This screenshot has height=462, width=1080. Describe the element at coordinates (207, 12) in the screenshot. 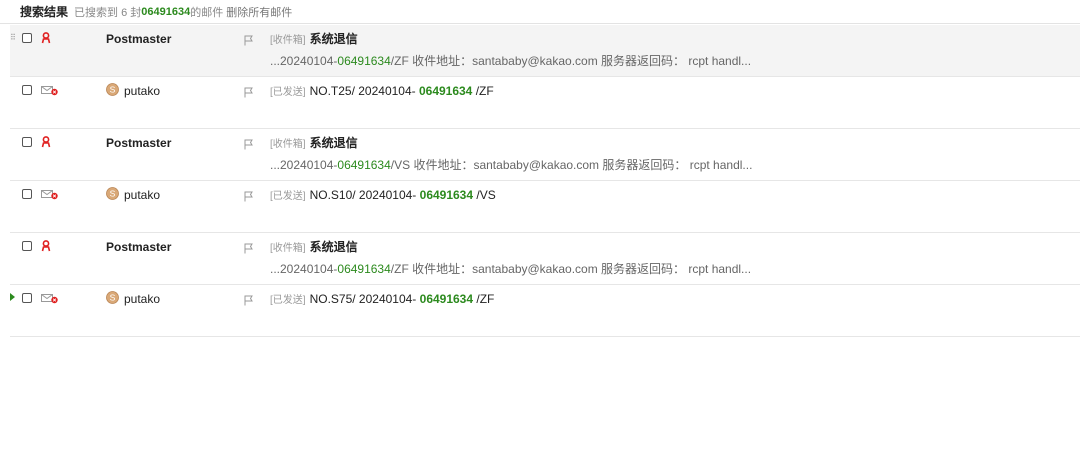

I see `found-suffix-text: 的邮件` at that location.